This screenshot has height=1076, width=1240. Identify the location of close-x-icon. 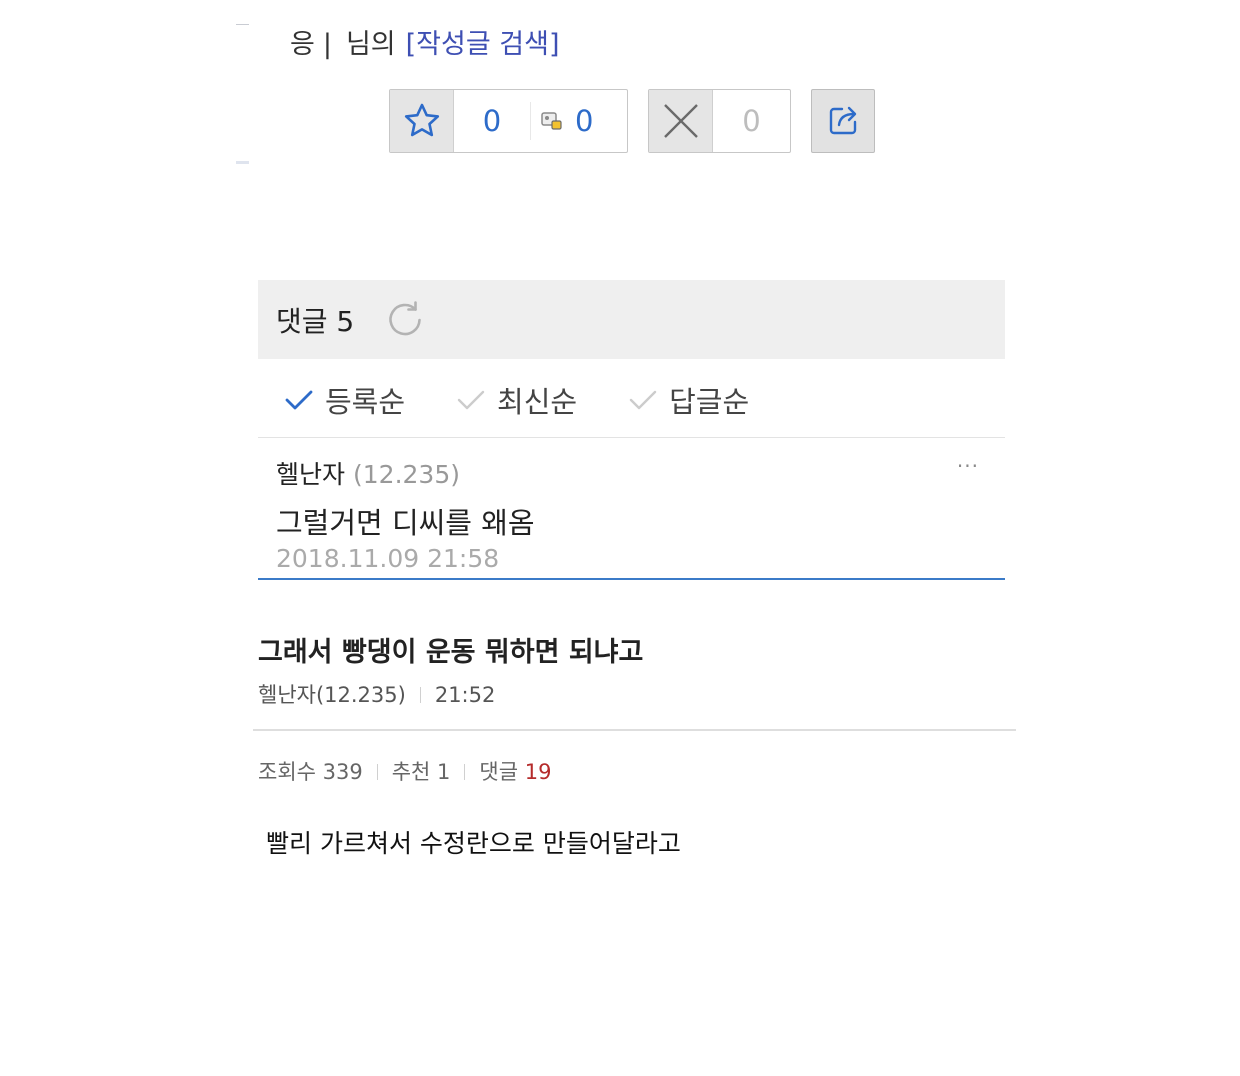
(680, 121).